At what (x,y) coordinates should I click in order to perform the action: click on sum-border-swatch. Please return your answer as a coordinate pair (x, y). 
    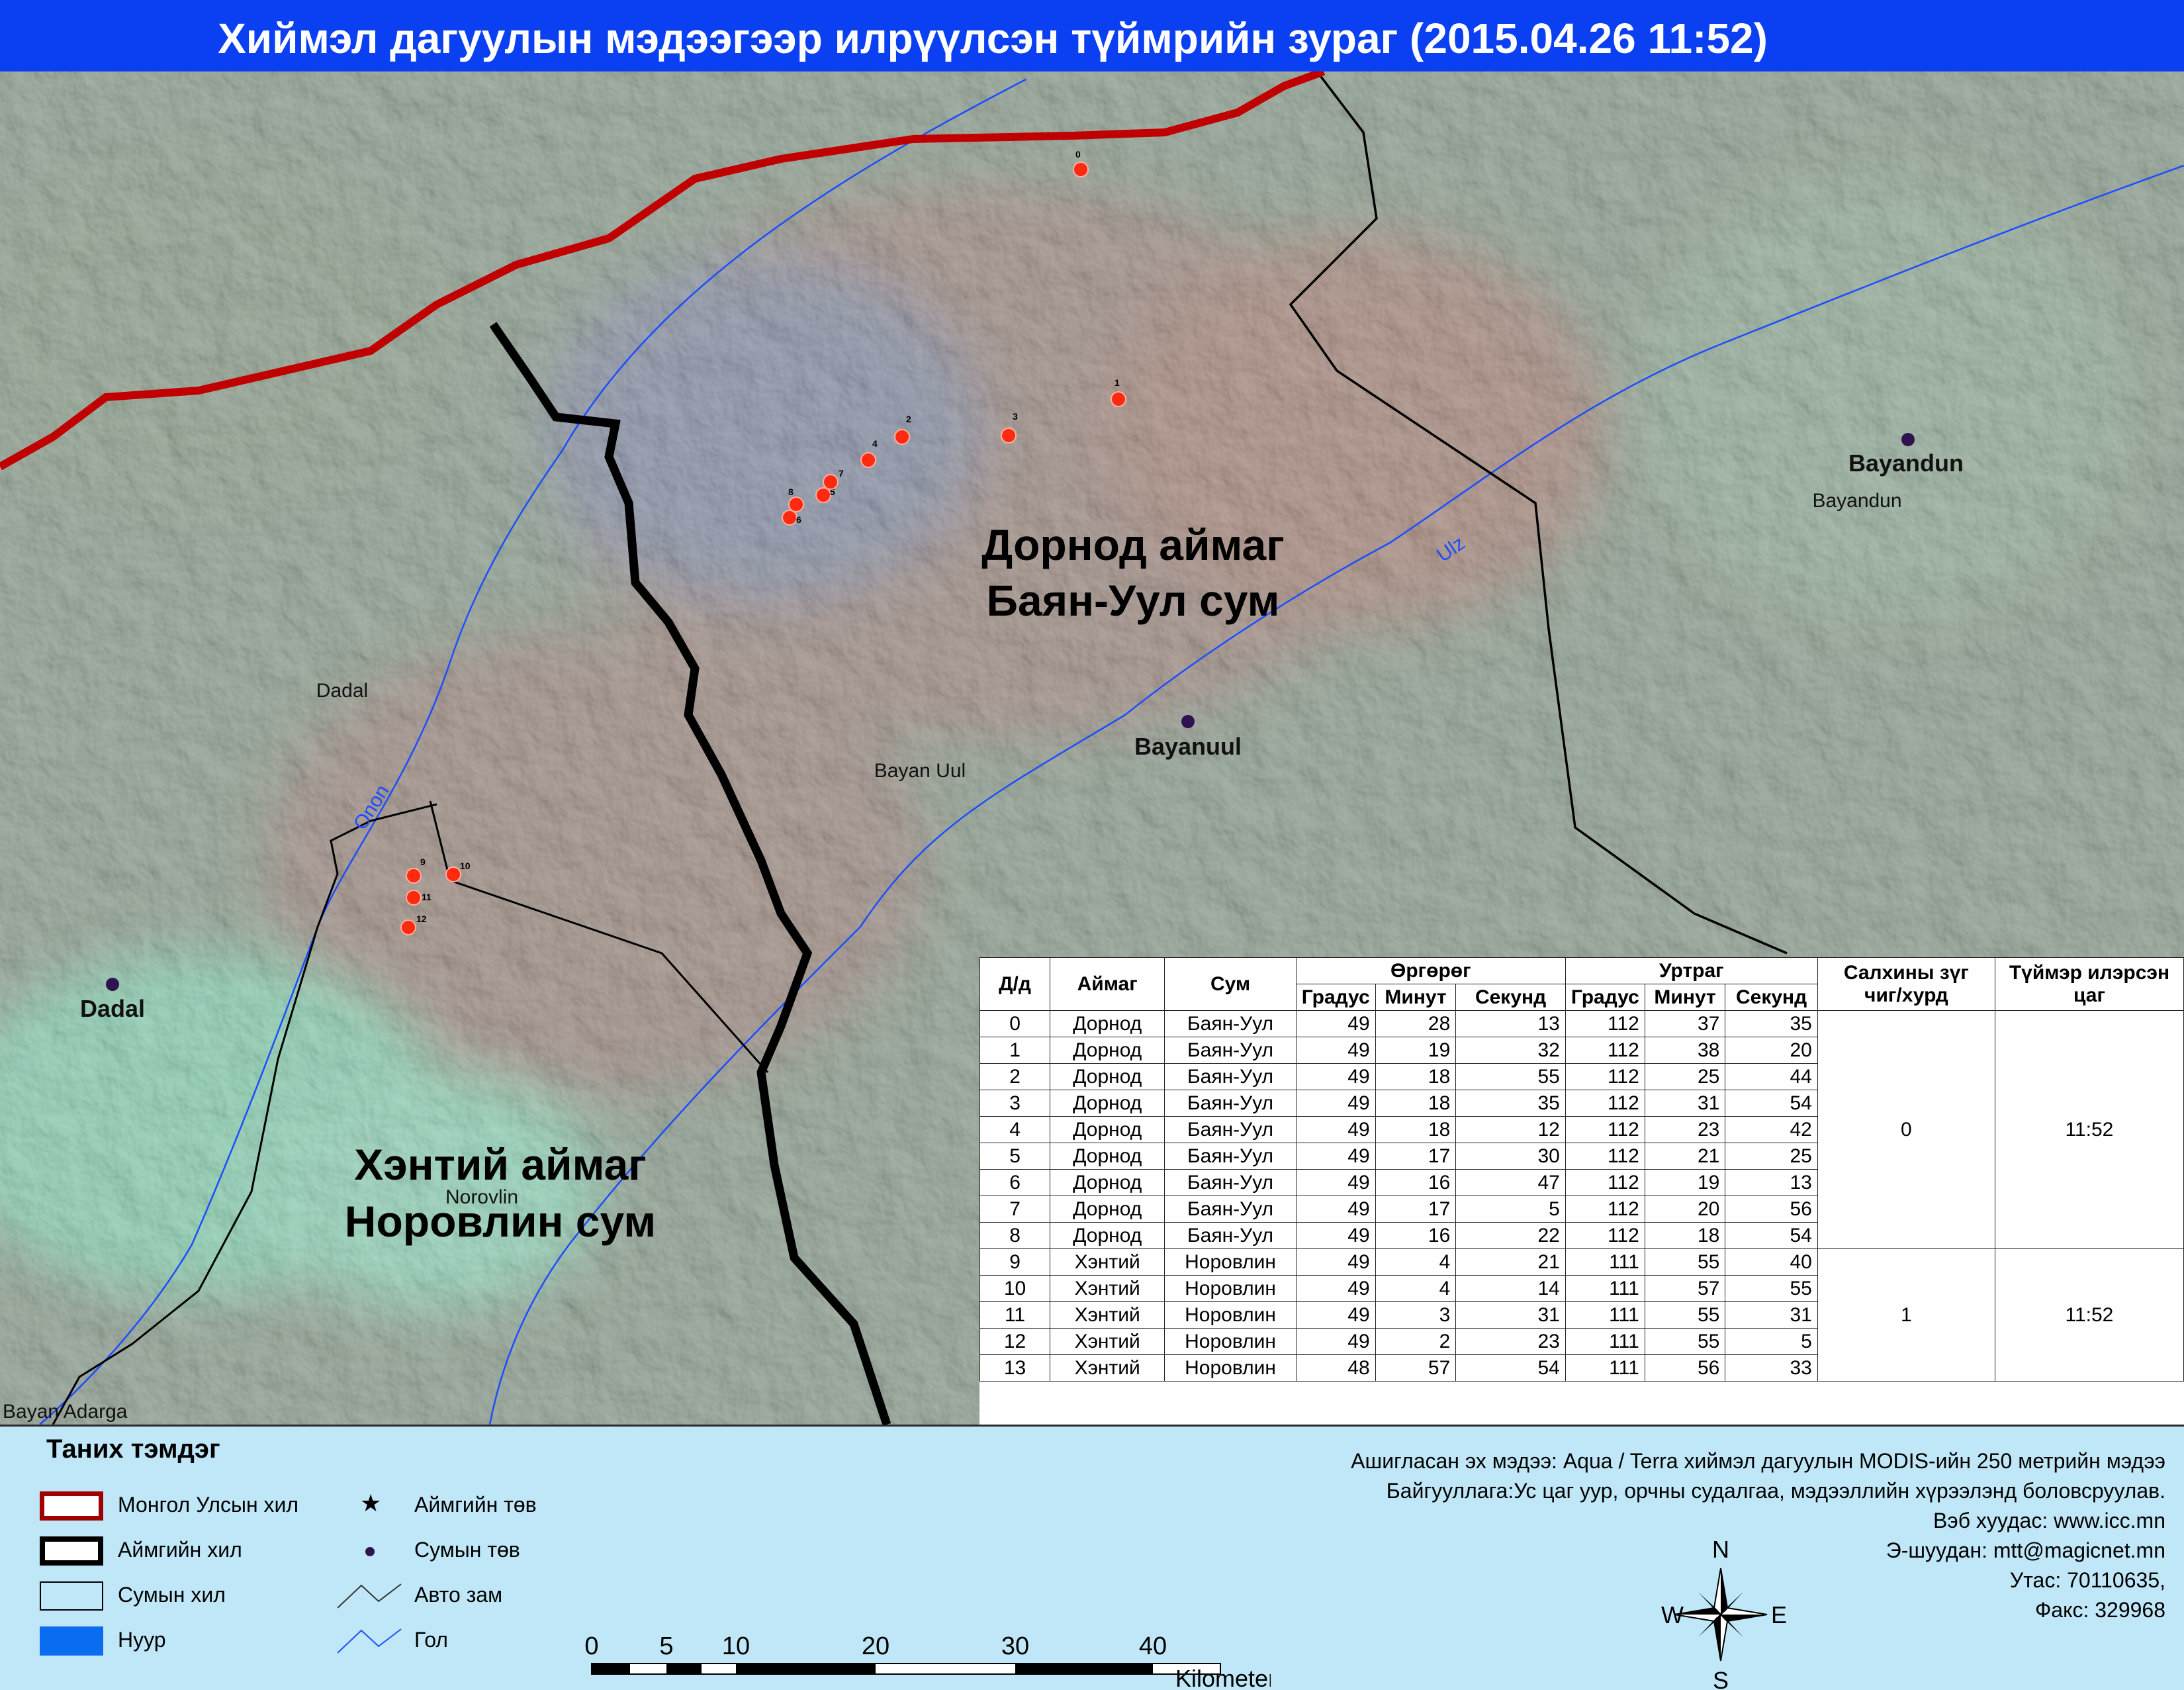
    Looking at the image, I should click on (71, 1596).